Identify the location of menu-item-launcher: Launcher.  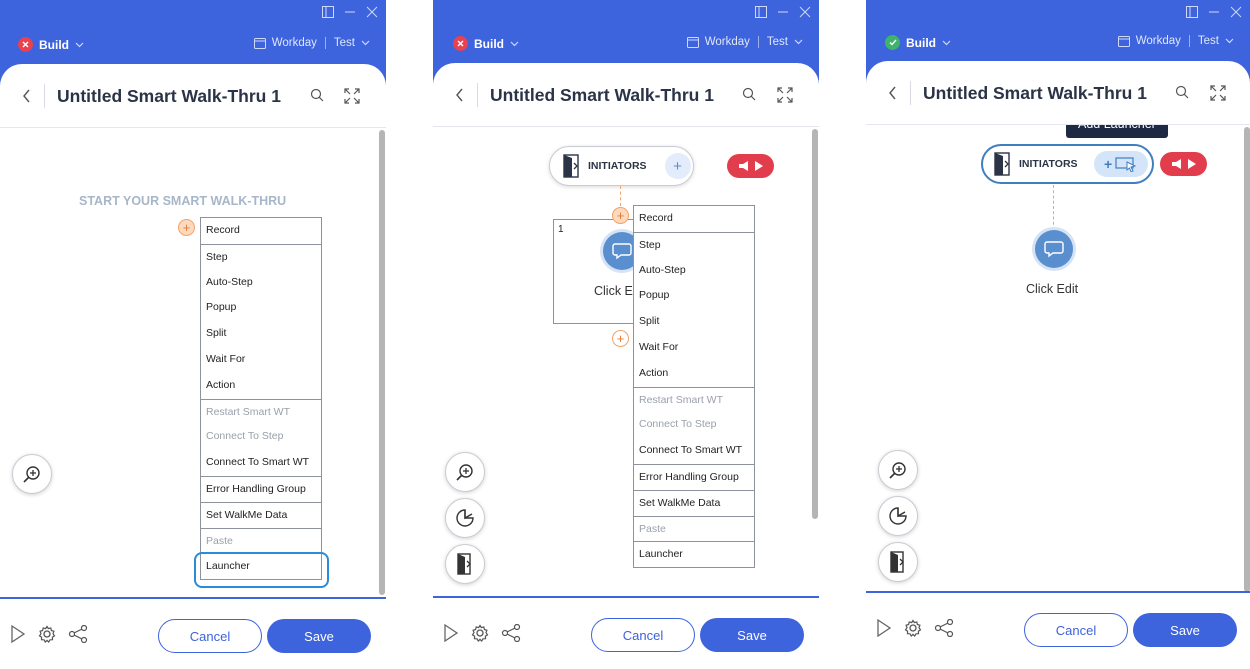
(694, 554).